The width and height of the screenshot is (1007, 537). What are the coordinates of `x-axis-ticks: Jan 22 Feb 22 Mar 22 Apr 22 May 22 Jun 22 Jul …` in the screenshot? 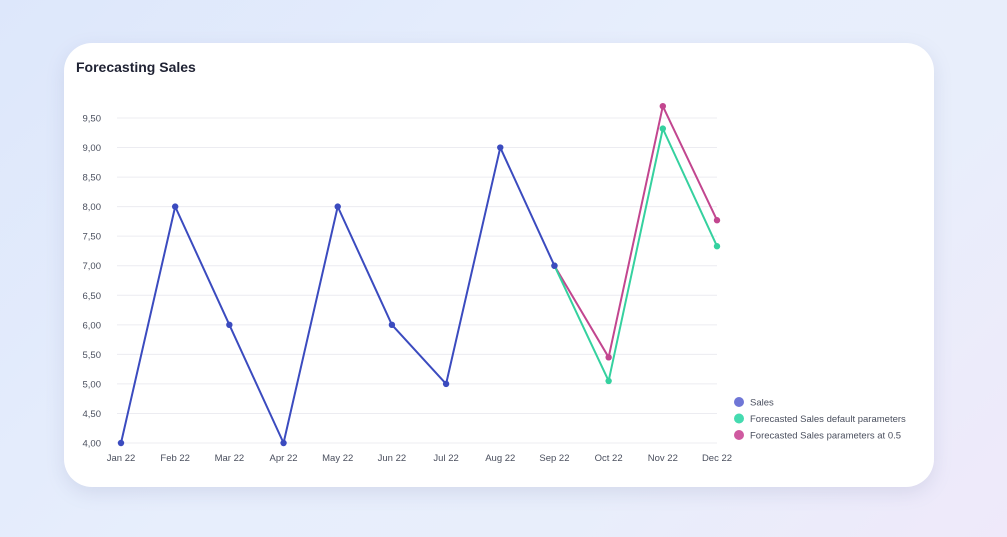 It's located at (419, 458).